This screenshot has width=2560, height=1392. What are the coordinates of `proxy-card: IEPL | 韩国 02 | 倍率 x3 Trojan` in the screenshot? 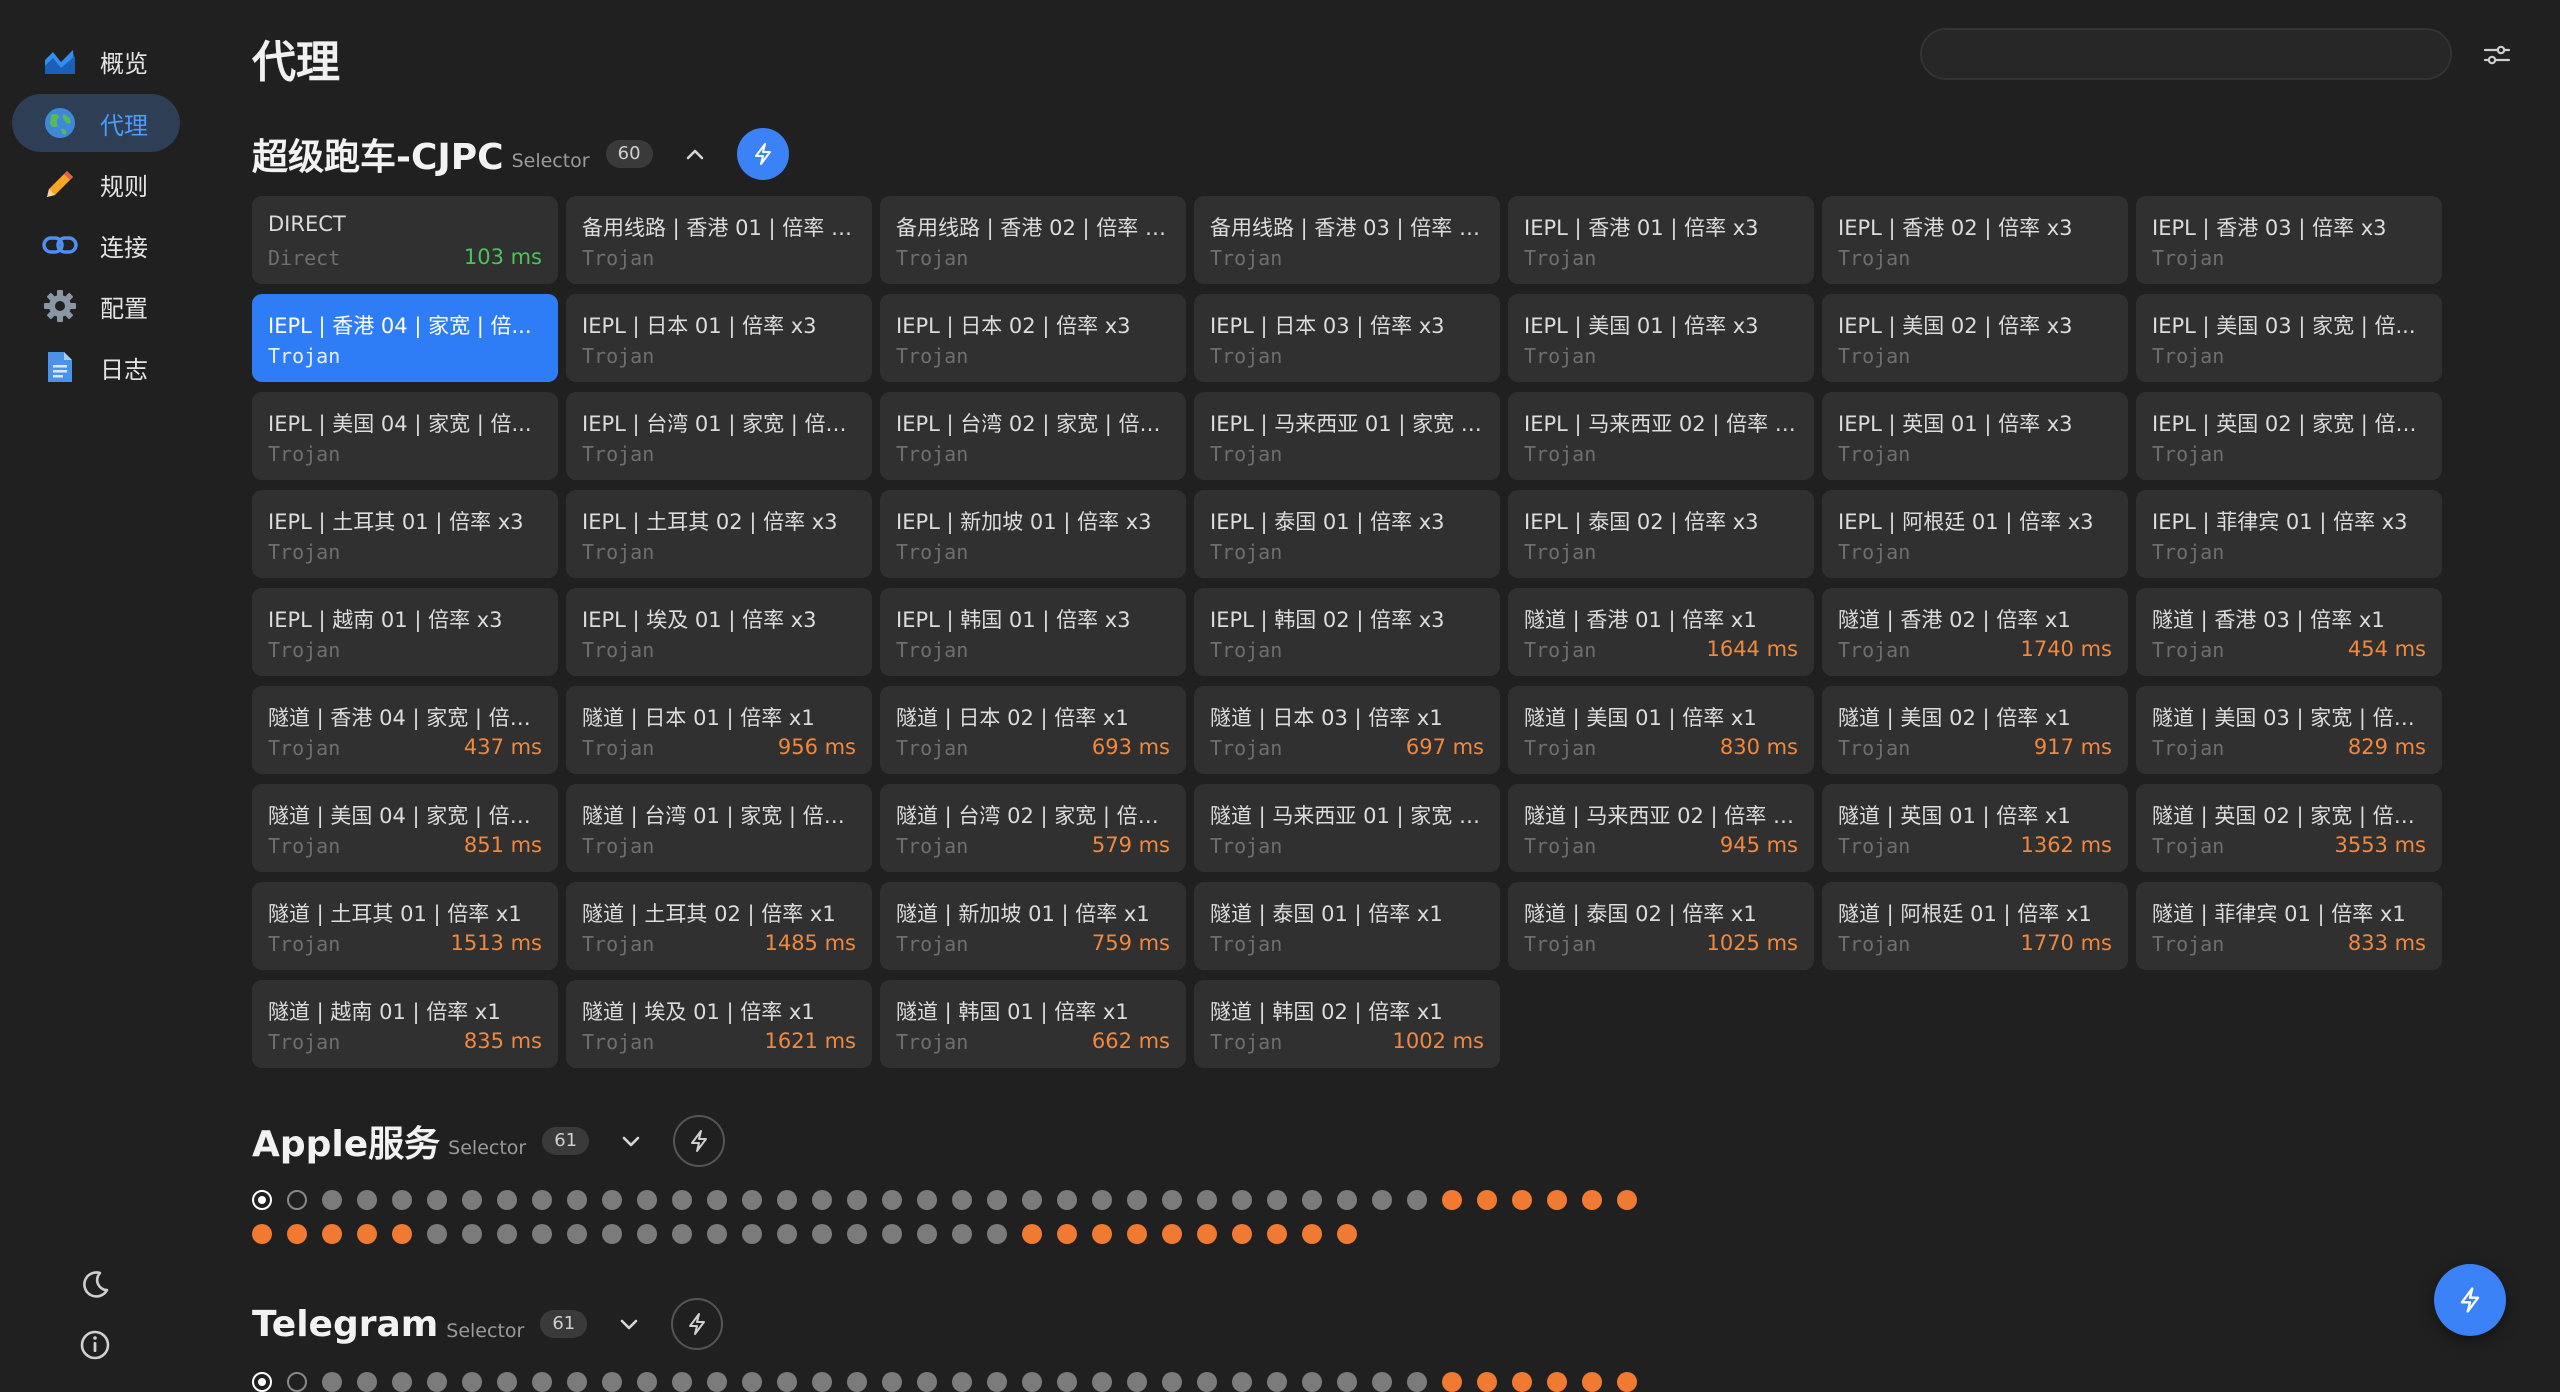 It's located at (1347, 632).